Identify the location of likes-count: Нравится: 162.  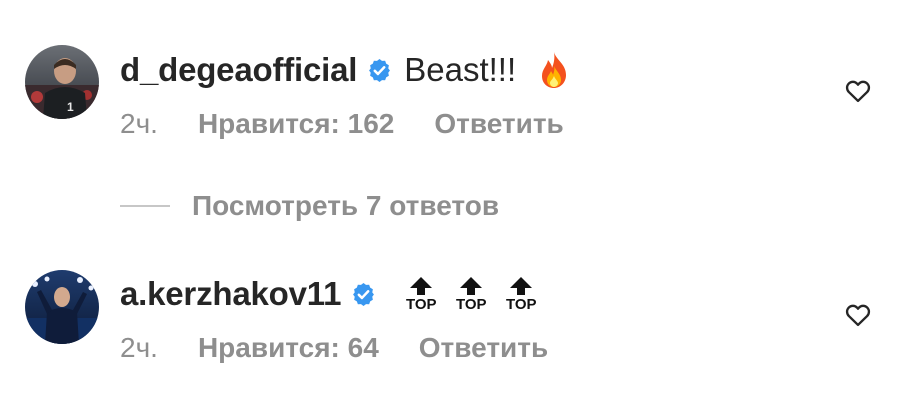
(296, 124).